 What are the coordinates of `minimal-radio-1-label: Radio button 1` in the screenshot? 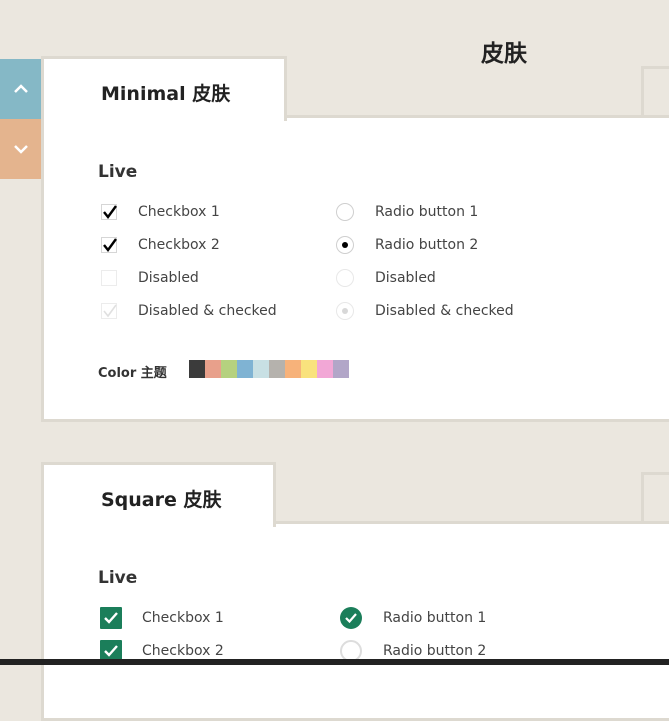 It's located at (426, 212).